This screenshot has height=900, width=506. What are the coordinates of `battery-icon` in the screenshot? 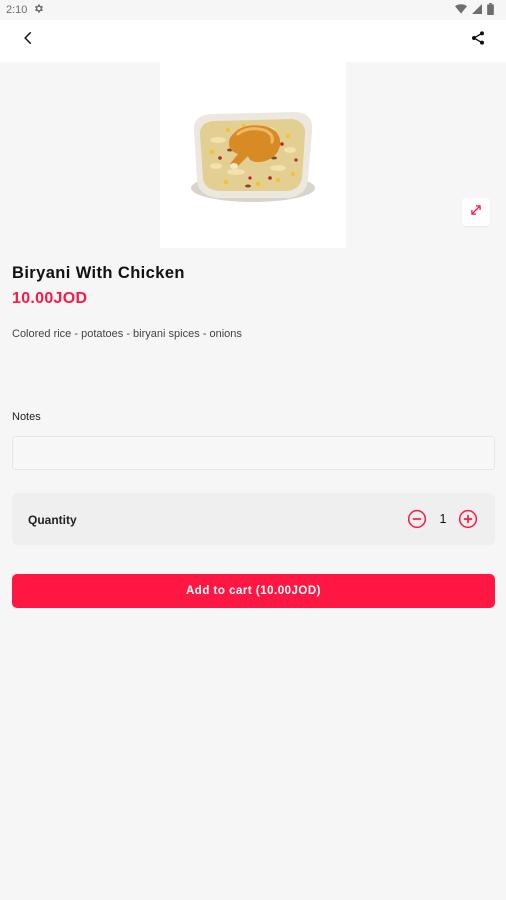 It's located at (490, 10).